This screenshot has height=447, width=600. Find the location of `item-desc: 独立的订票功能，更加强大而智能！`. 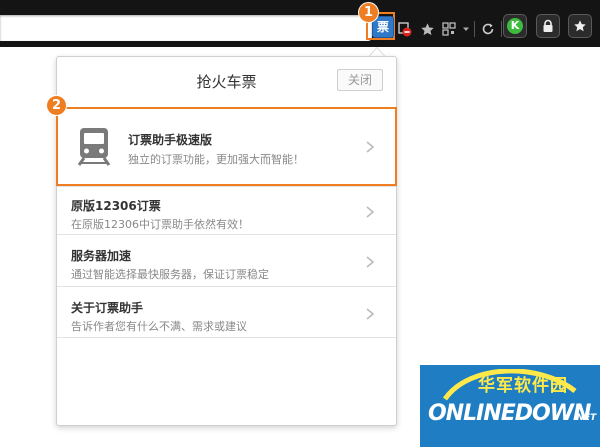

item-desc: 独立的订票功能，更加强大而智能！ is located at coordinates (216, 159).